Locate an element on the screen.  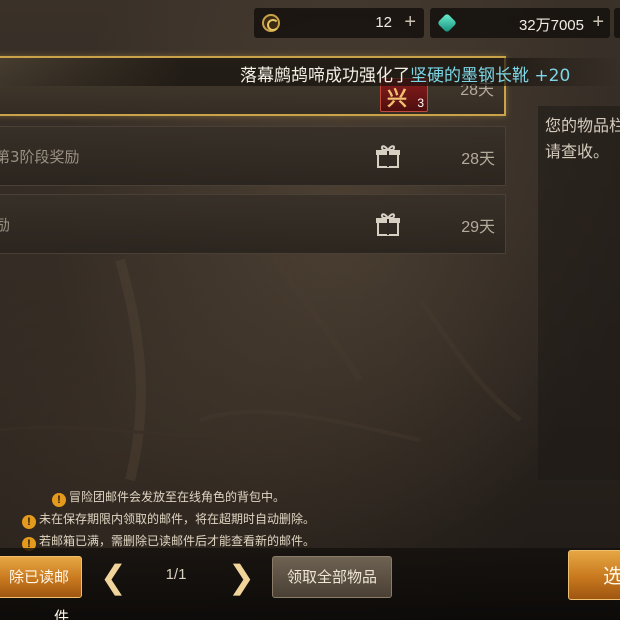
notice-text: 若邮箱已满，需删除已读邮件后才能查看新的邮件。 is located at coordinates (177, 541).